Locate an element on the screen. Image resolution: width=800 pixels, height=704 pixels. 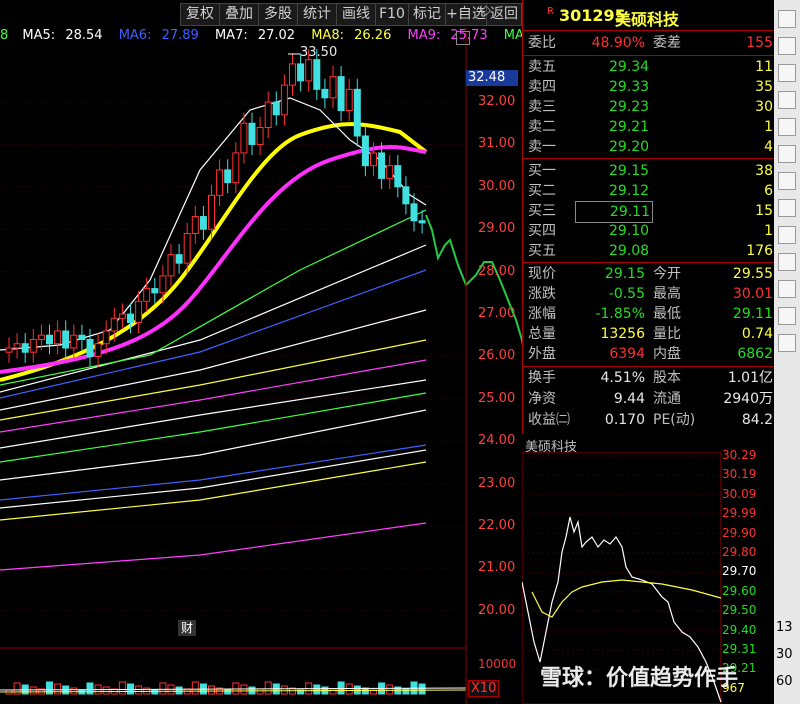
sell-order-row: 卖五 29.34 11 is located at coordinates (649, 67).